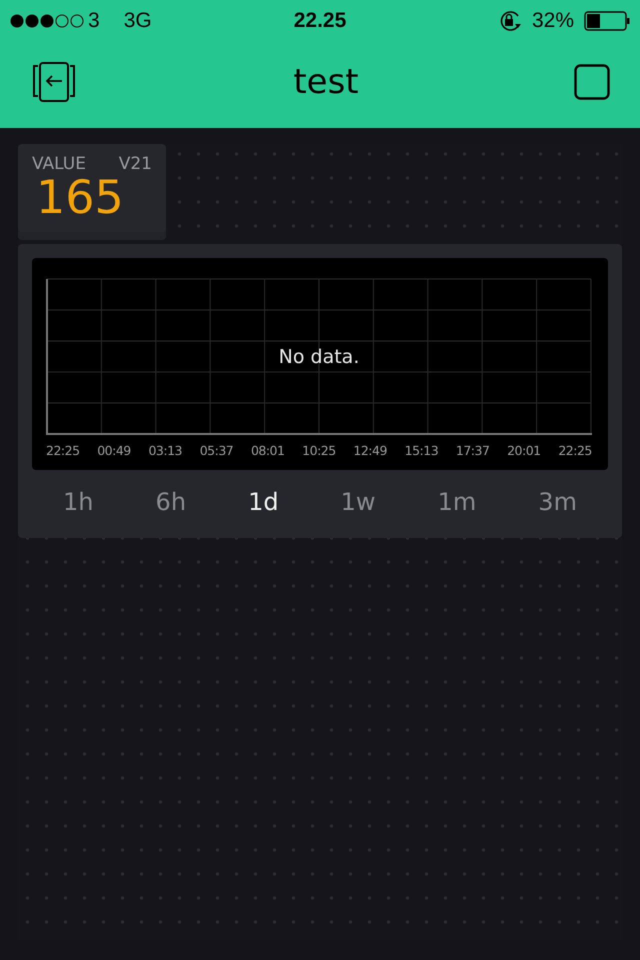  What do you see at coordinates (592, 82) in the screenshot?
I see `stop-icon` at bounding box center [592, 82].